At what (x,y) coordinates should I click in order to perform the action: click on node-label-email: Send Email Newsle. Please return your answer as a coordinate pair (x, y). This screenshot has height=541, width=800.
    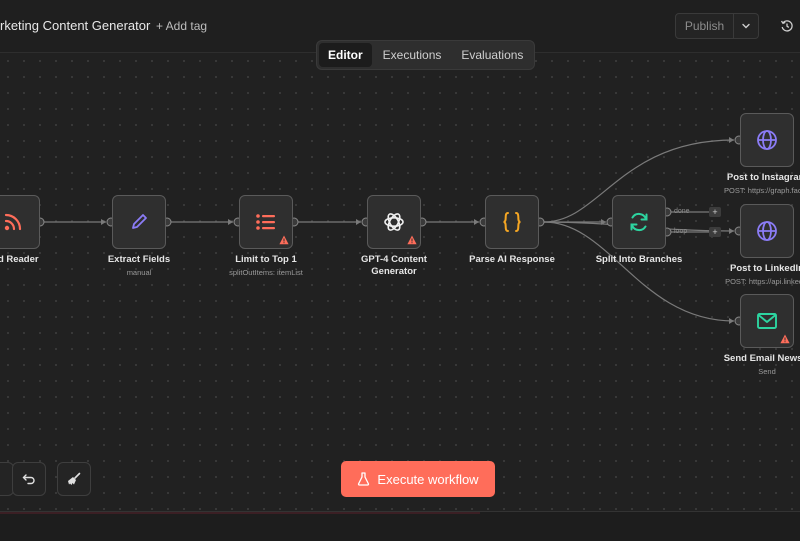
    Looking at the image, I should click on (761, 358).